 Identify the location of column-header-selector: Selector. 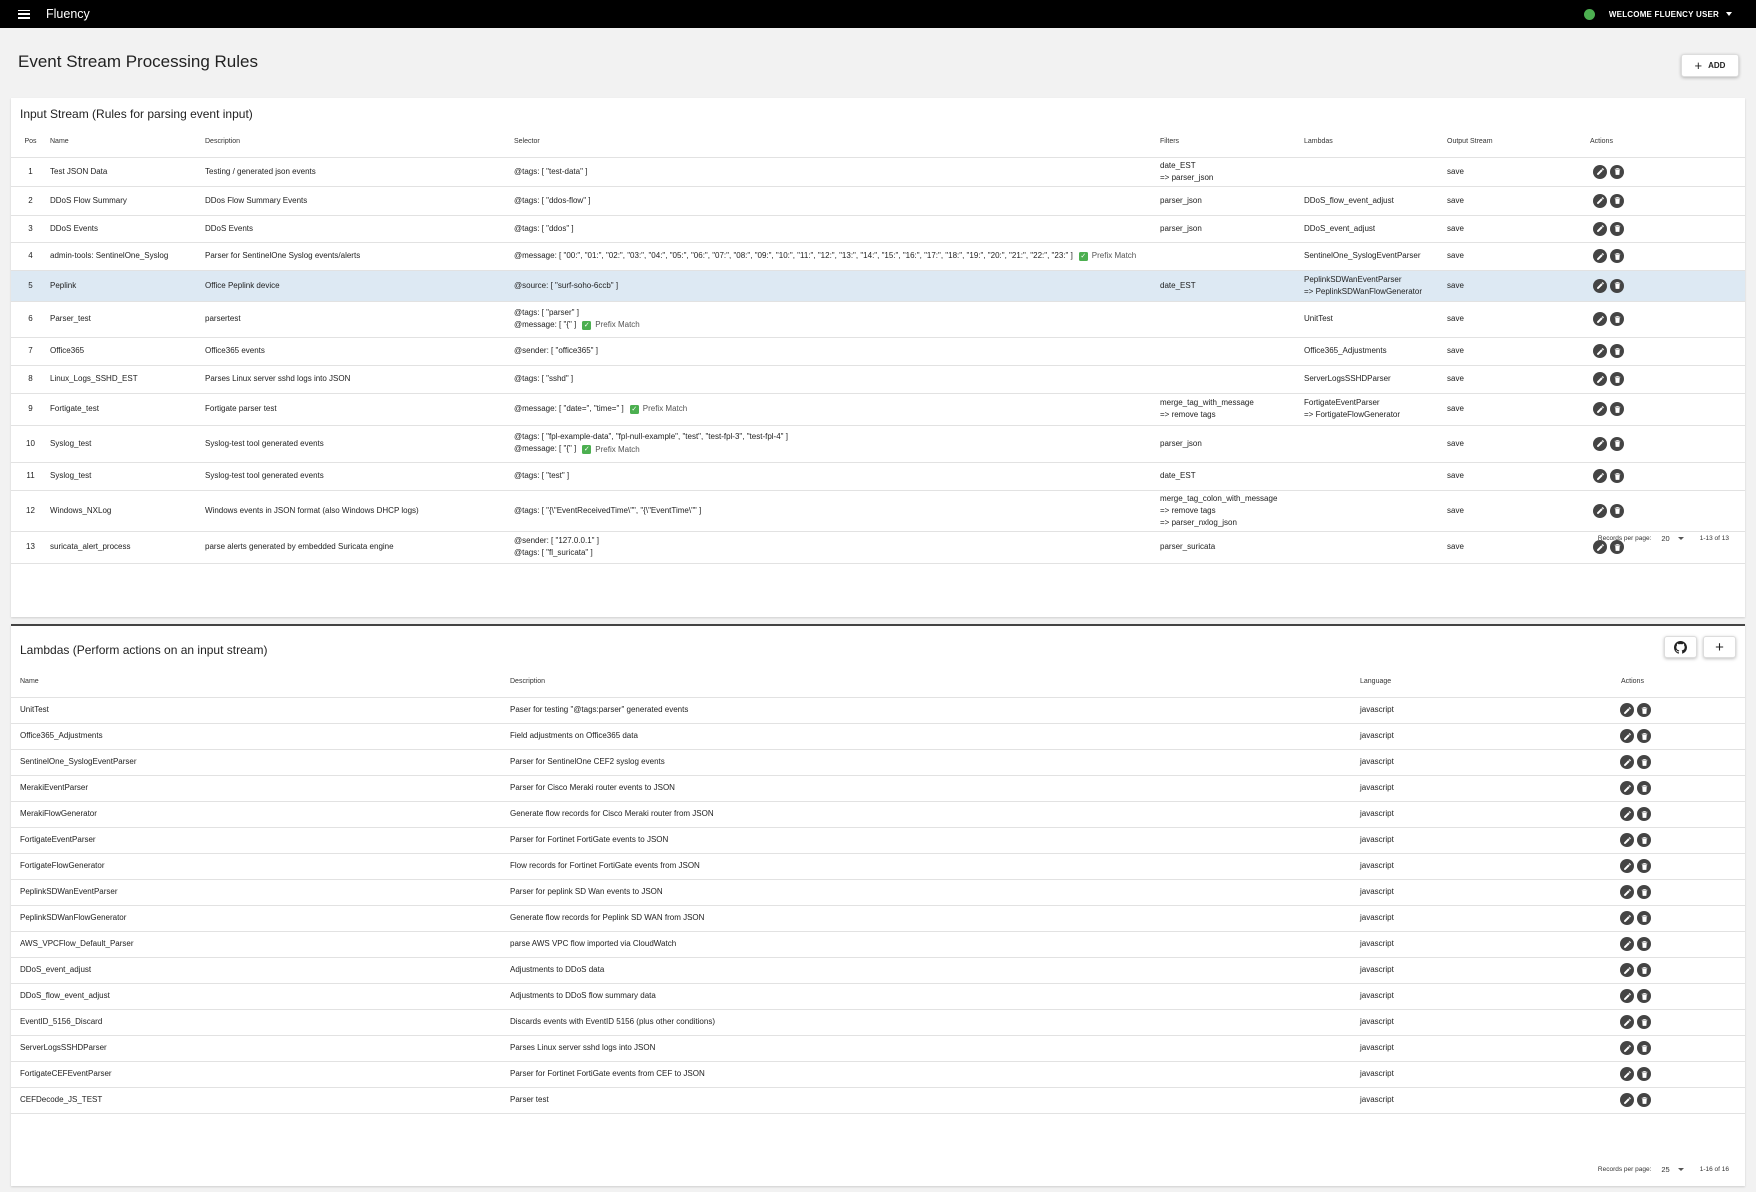
(837, 142).